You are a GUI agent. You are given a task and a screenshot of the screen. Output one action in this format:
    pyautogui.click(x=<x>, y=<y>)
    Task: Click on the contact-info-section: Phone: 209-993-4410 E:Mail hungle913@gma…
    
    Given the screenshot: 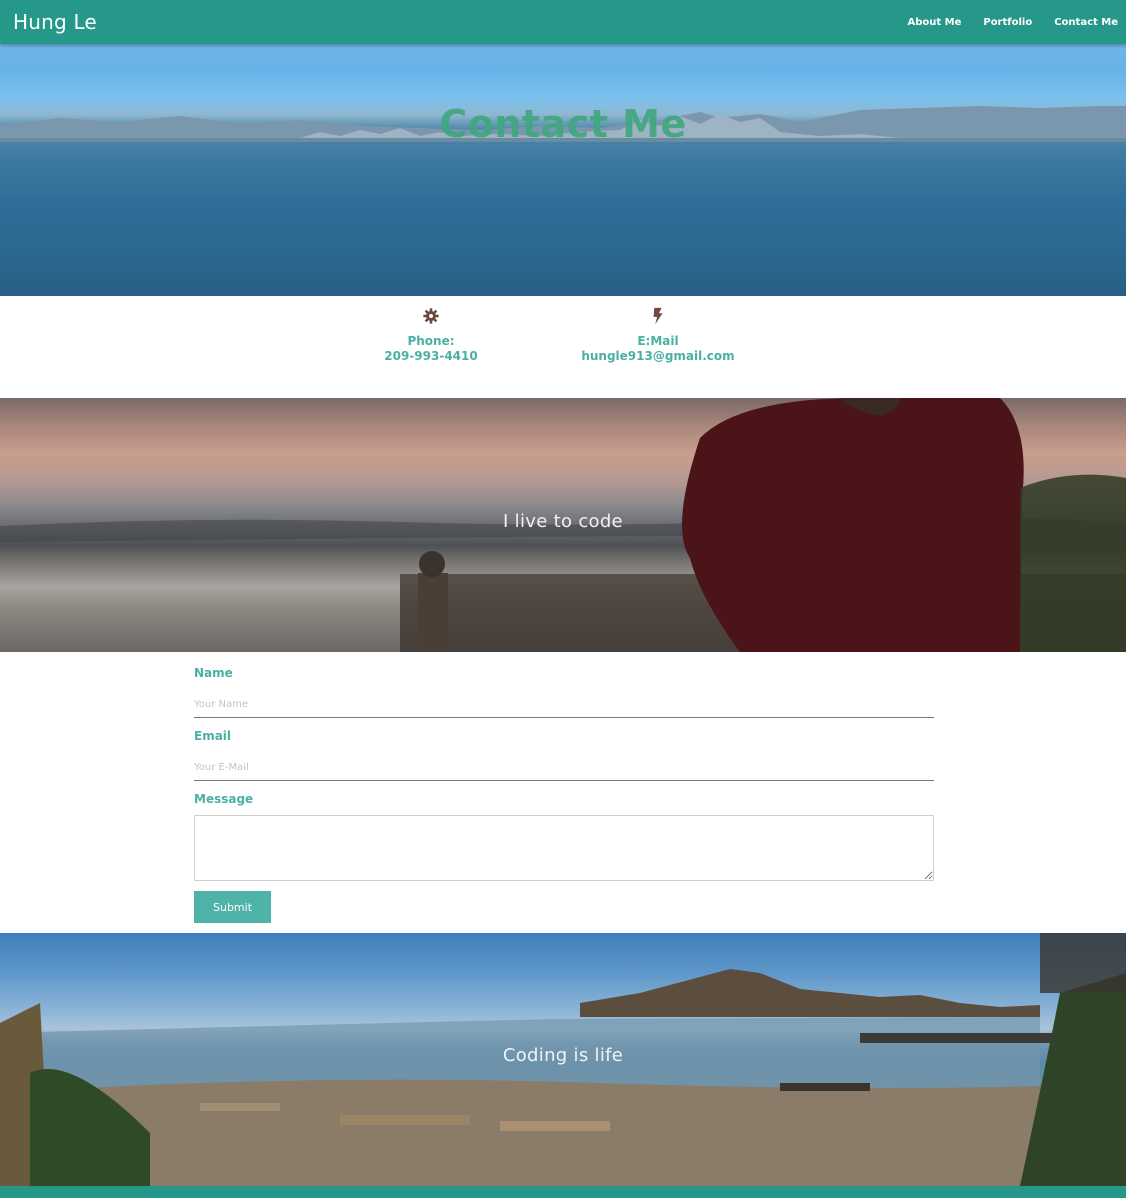 What is the action you would take?
    pyautogui.click(x=563, y=347)
    